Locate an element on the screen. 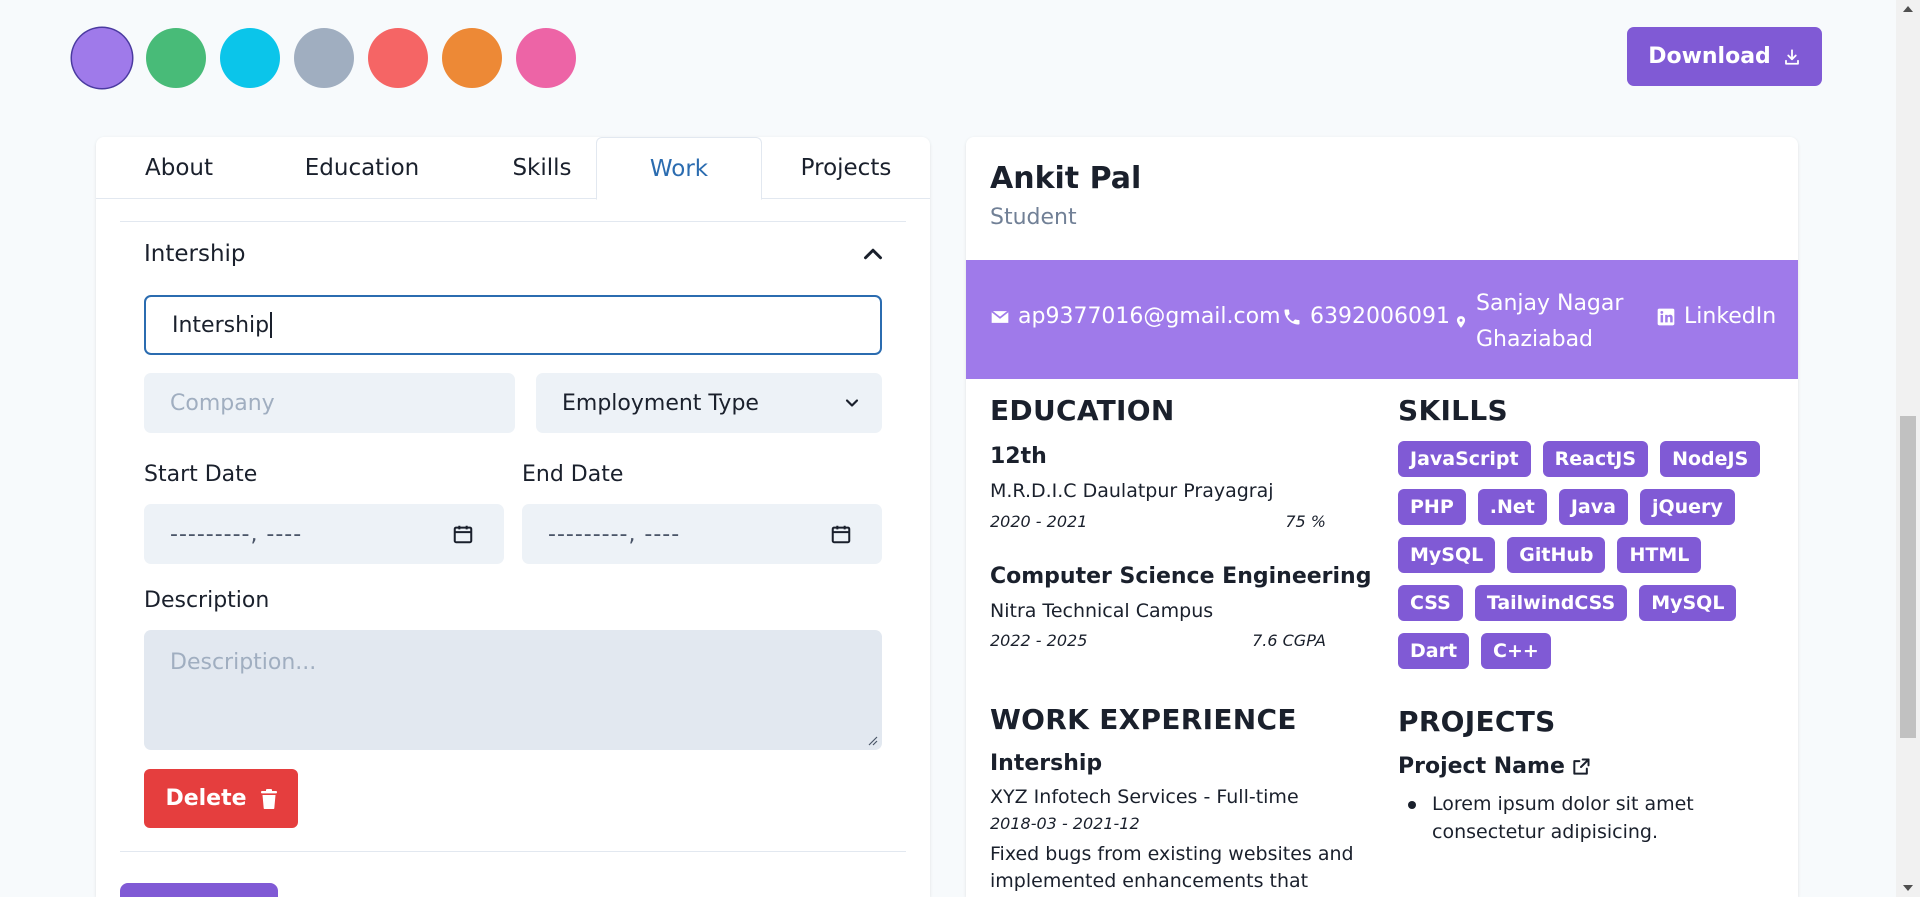  tab-work: Work is located at coordinates (679, 168).